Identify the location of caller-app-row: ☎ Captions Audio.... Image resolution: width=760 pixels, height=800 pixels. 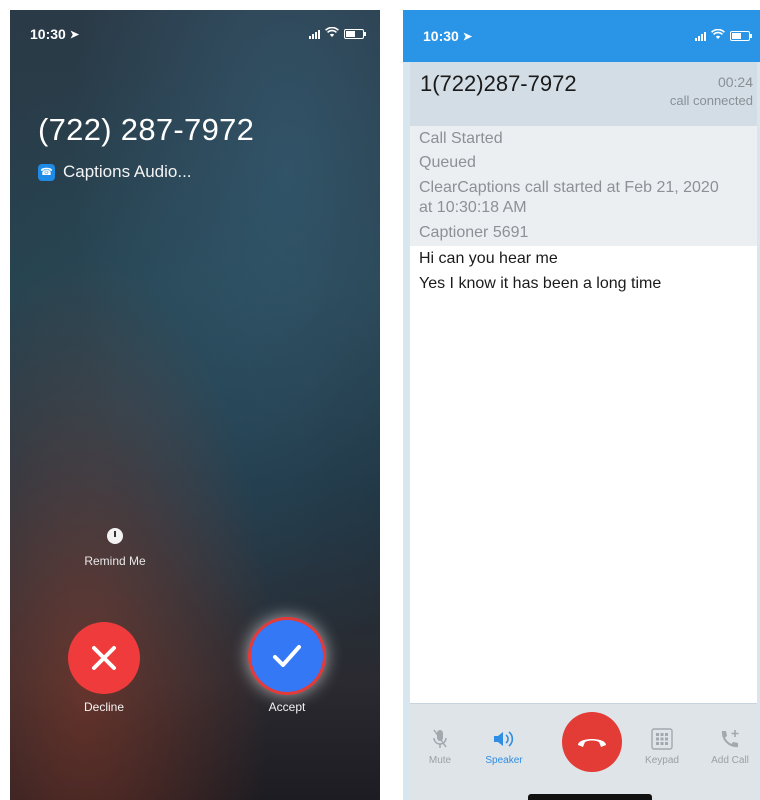
(115, 172).